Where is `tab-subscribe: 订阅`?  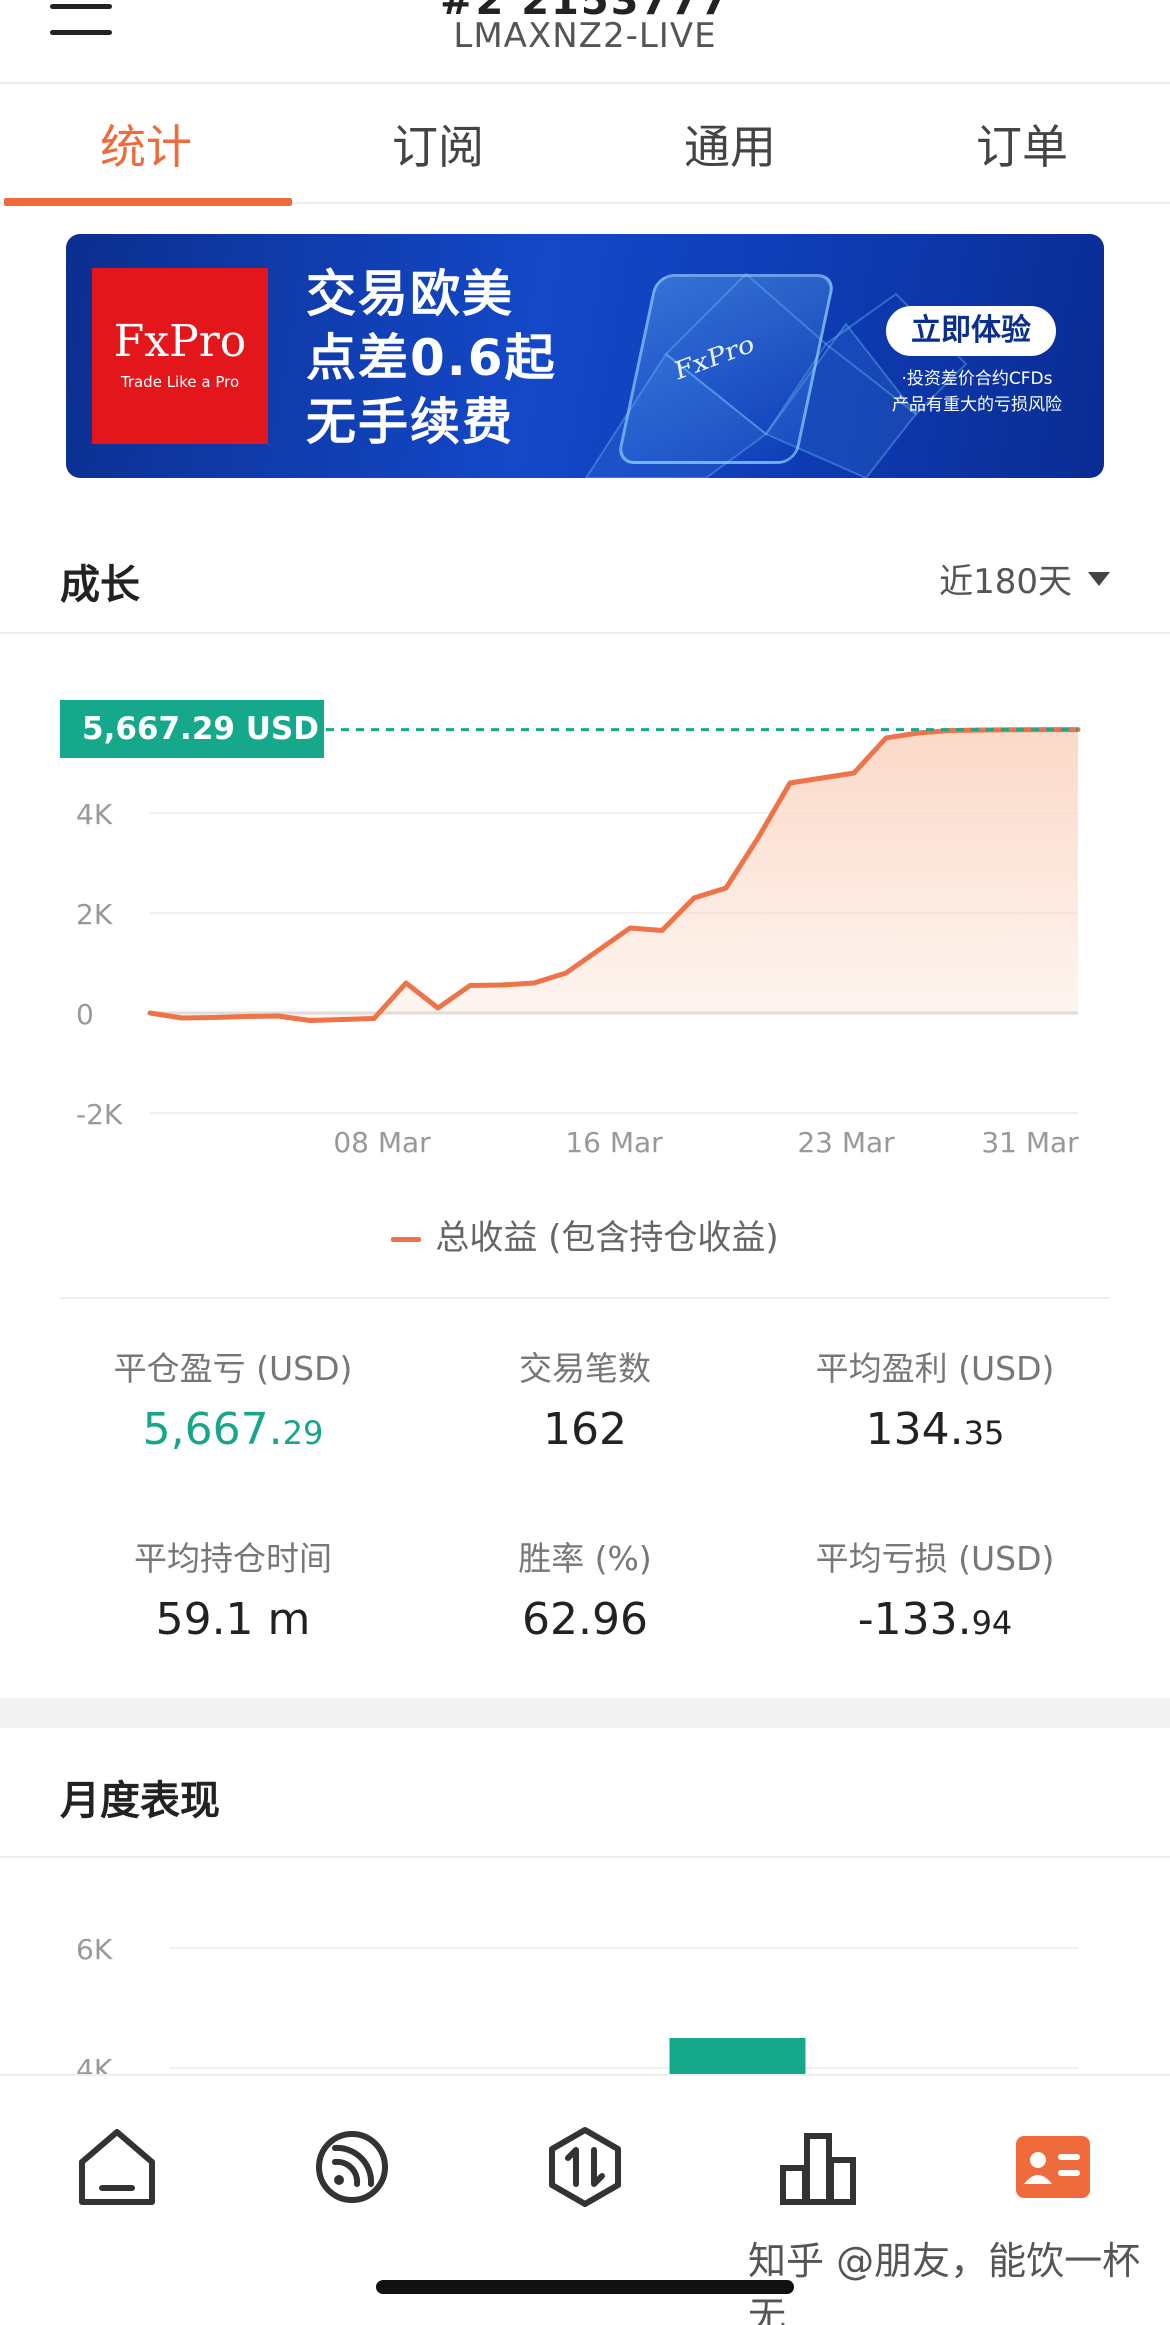 tab-subscribe: 订阅 is located at coordinates (438, 144).